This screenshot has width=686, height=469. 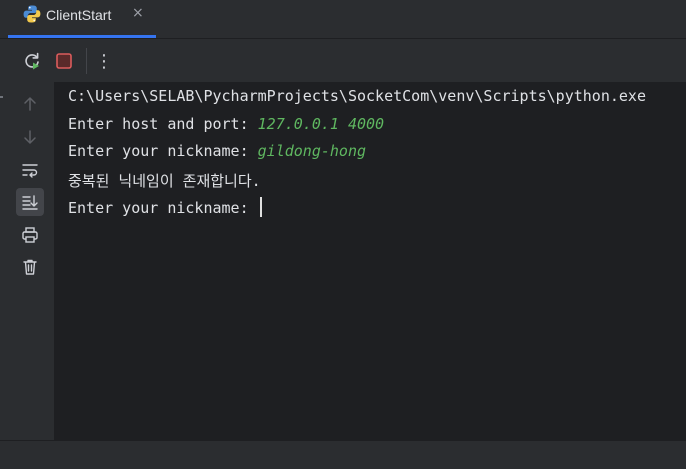 I want to click on text-cursor, so click(x=260, y=207).